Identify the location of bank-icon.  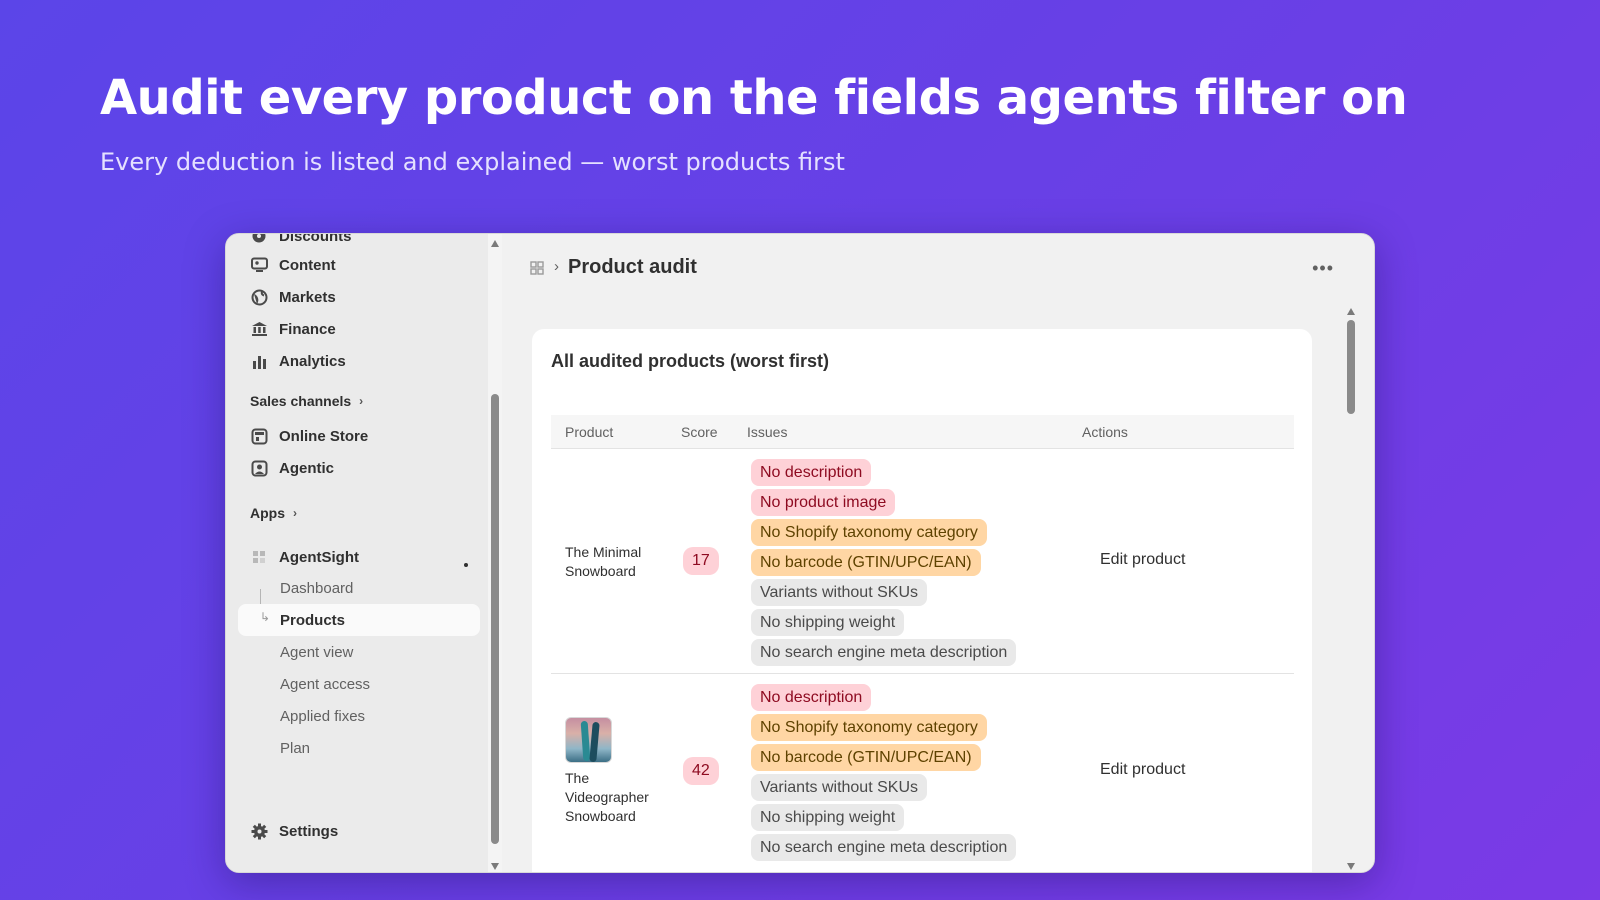
(259, 329).